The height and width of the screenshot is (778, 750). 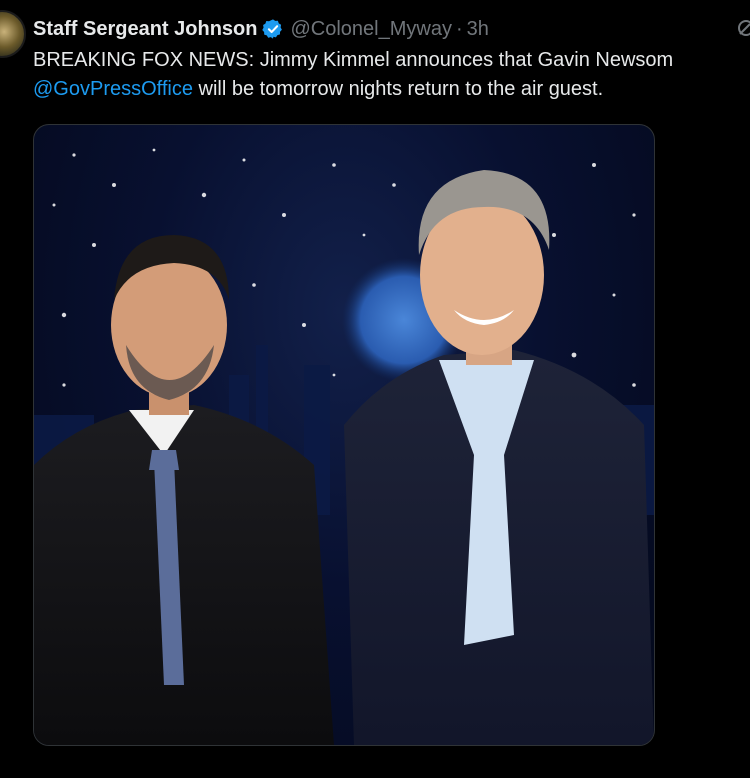 What do you see at coordinates (743, 28) in the screenshot?
I see `grok-icon` at bounding box center [743, 28].